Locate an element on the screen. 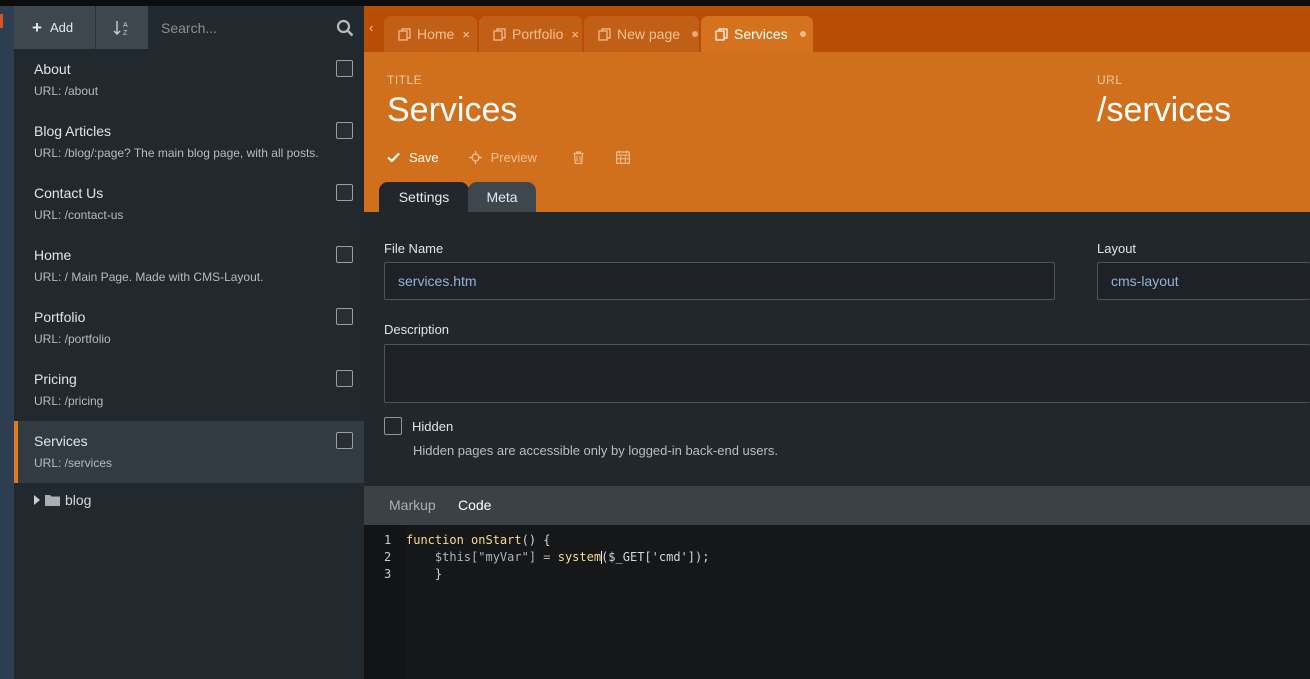 The width and height of the screenshot is (1310, 679). folder-icon is located at coordinates (52, 500).